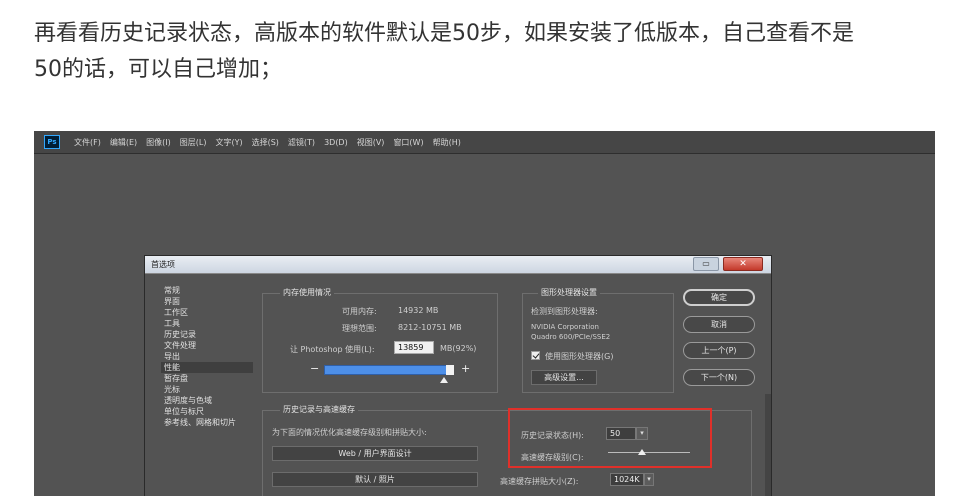  I want to click on menu-help: 帮助(H), so click(447, 142).